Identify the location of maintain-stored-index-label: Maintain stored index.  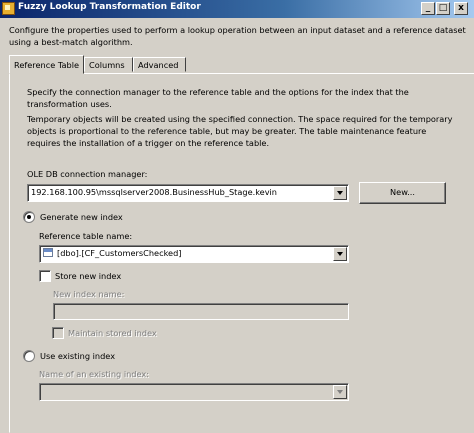
(112, 333).